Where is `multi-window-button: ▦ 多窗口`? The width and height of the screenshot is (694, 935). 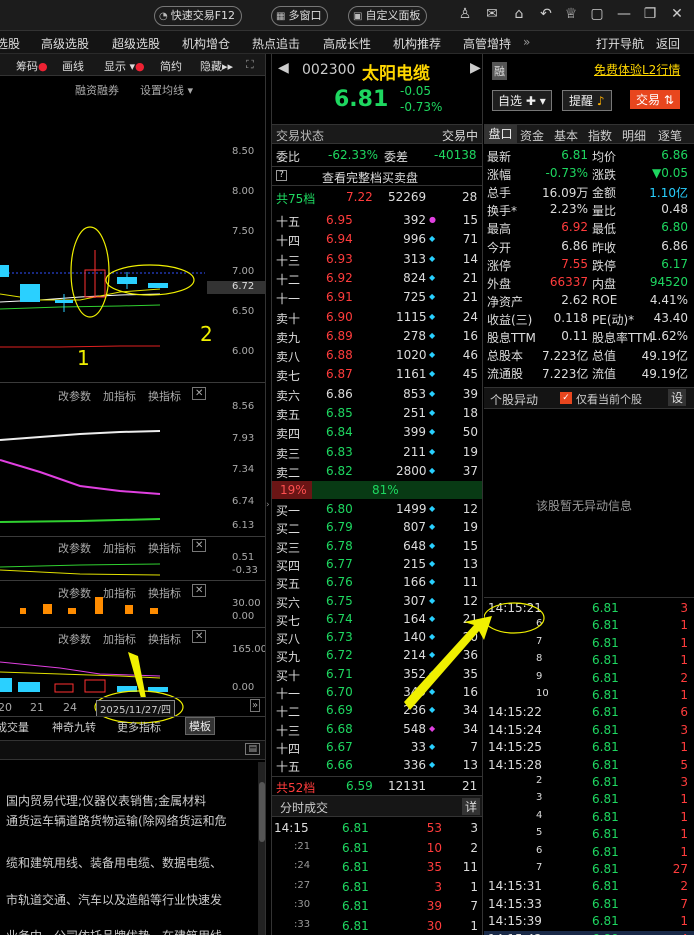
multi-window-button: ▦ 多窗口 is located at coordinates (300, 16).